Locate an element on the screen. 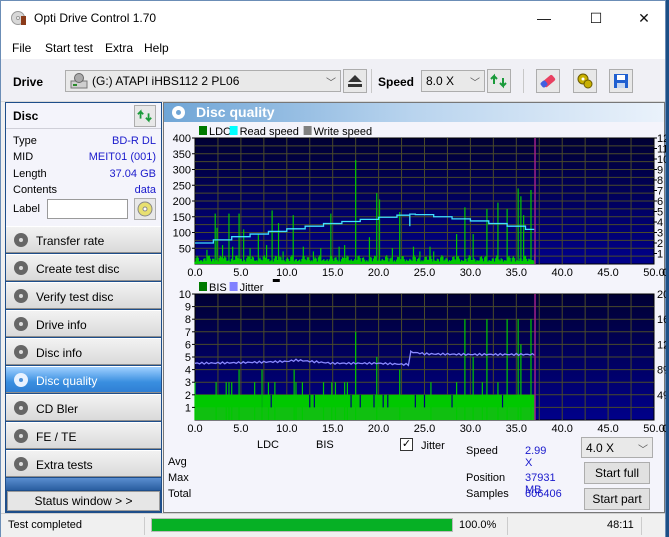 Image resolution: width=669 pixels, height=537 pixels. nav-fe-te: FE / TE is located at coordinates (83, 435).